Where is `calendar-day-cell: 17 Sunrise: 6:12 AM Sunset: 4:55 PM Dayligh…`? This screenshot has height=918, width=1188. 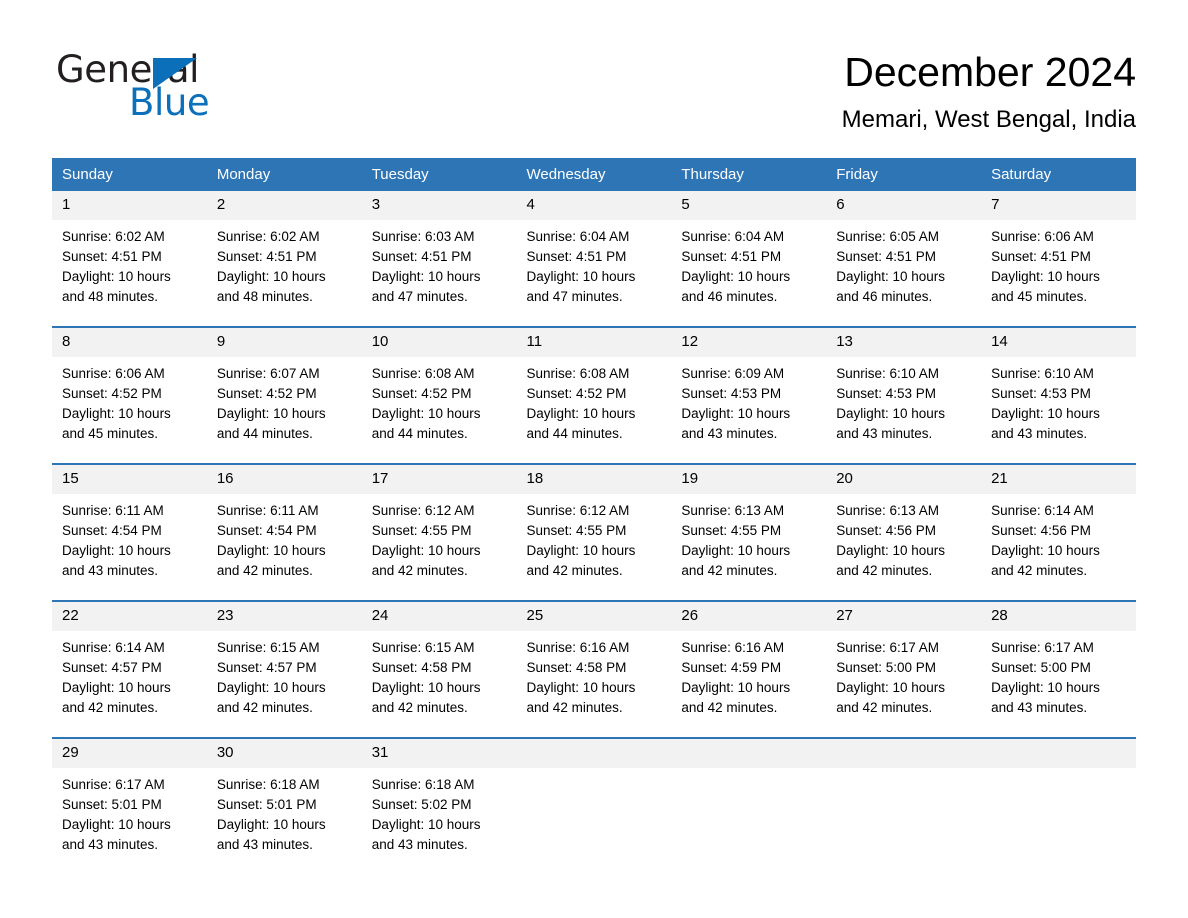
calendar-day-cell: 17 Sunrise: 6:12 AM Sunset: 4:55 PM Dayligh… is located at coordinates (439, 532).